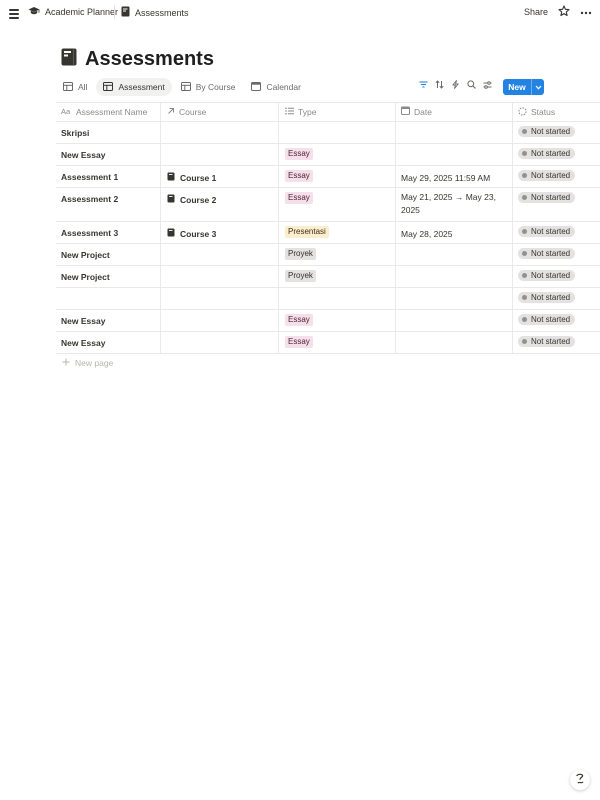 The height and width of the screenshot is (800, 600). I want to click on assessment-name: Assessment 2, so click(90, 199).